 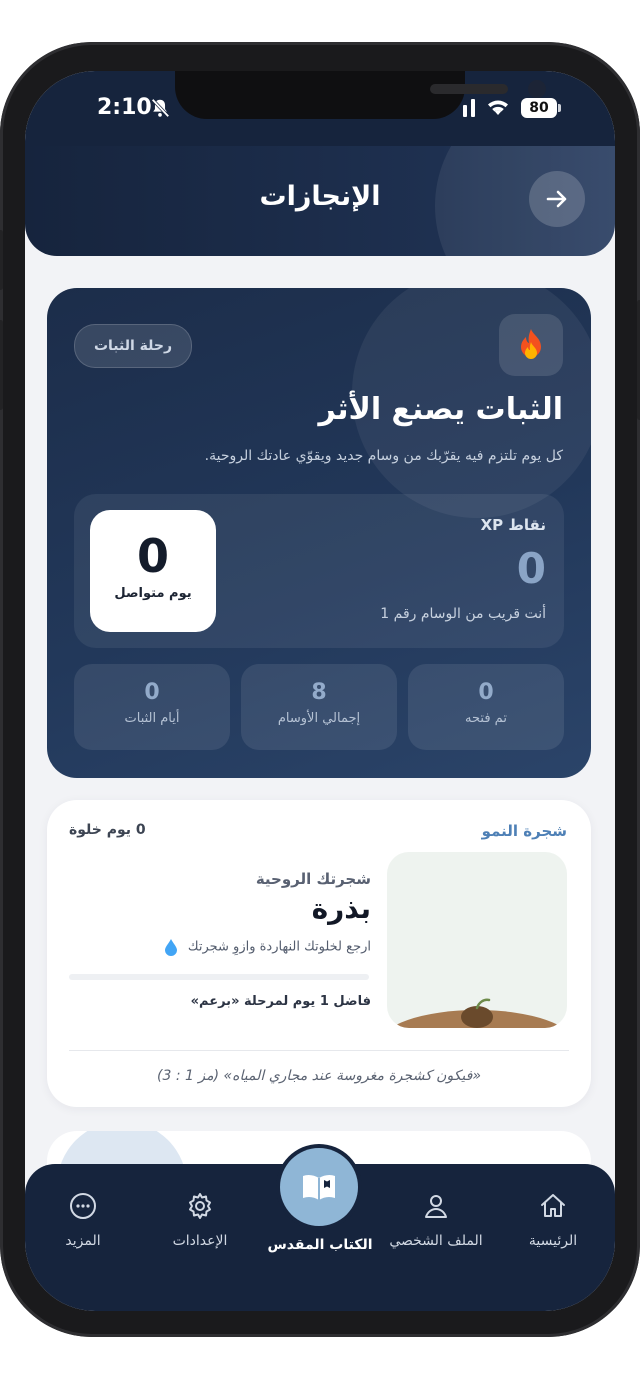 What do you see at coordinates (160, 108) in the screenshot?
I see `bell-mute-icon` at bounding box center [160, 108].